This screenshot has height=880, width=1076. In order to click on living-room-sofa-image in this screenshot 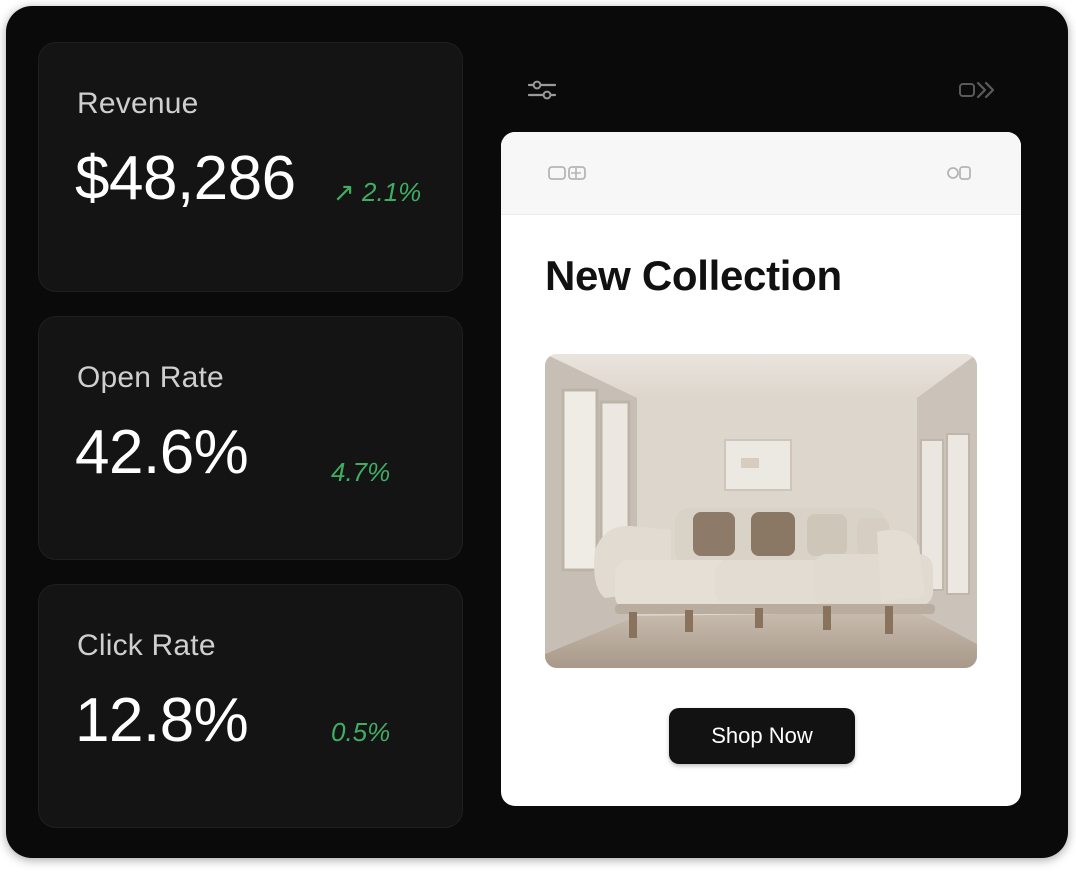, I will do `click(761, 511)`.